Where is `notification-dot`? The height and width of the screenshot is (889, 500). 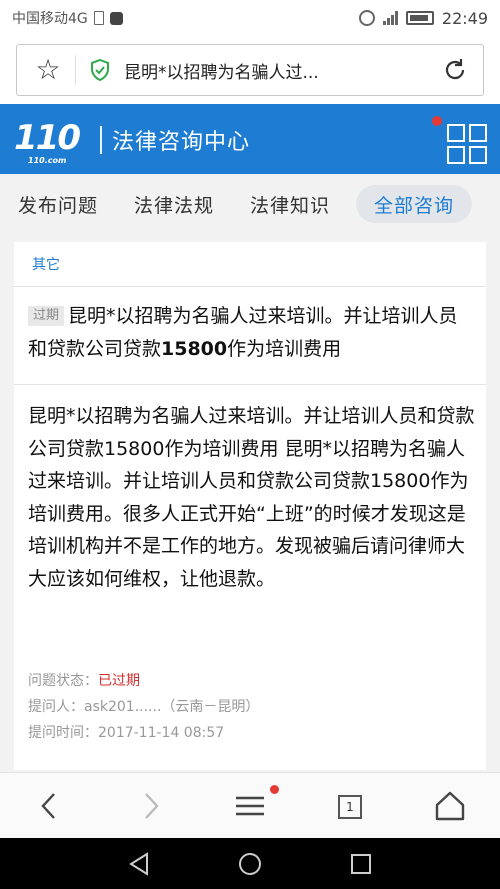
notification-dot is located at coordinates (437, 121).